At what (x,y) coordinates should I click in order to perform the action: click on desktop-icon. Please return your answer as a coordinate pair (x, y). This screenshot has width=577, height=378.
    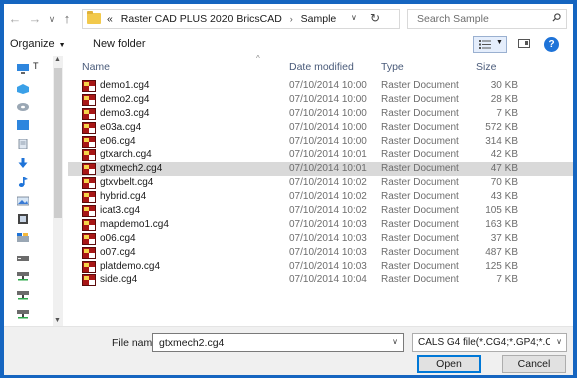
    Looking at the image, I should click on (23, 125).